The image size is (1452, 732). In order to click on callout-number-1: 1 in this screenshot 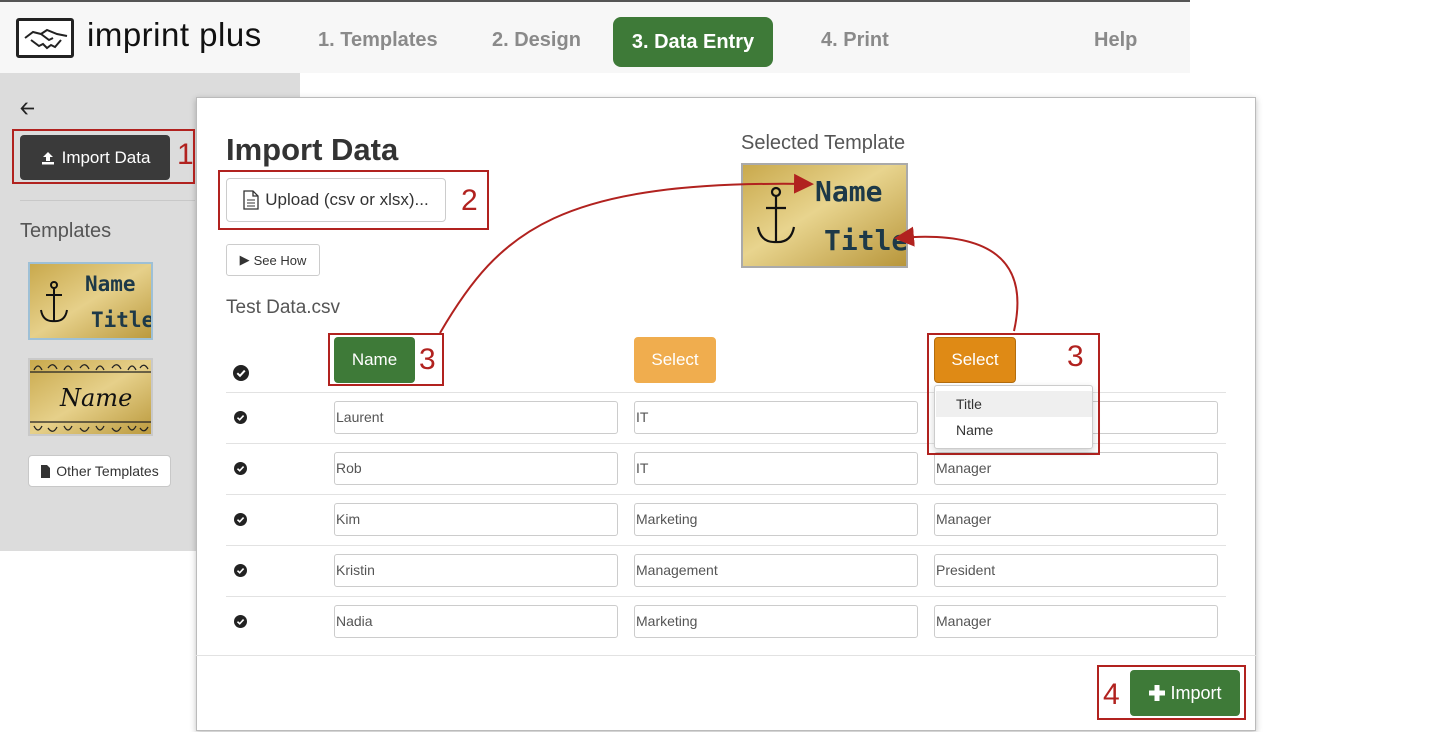, I will do `click(185, 154)`.